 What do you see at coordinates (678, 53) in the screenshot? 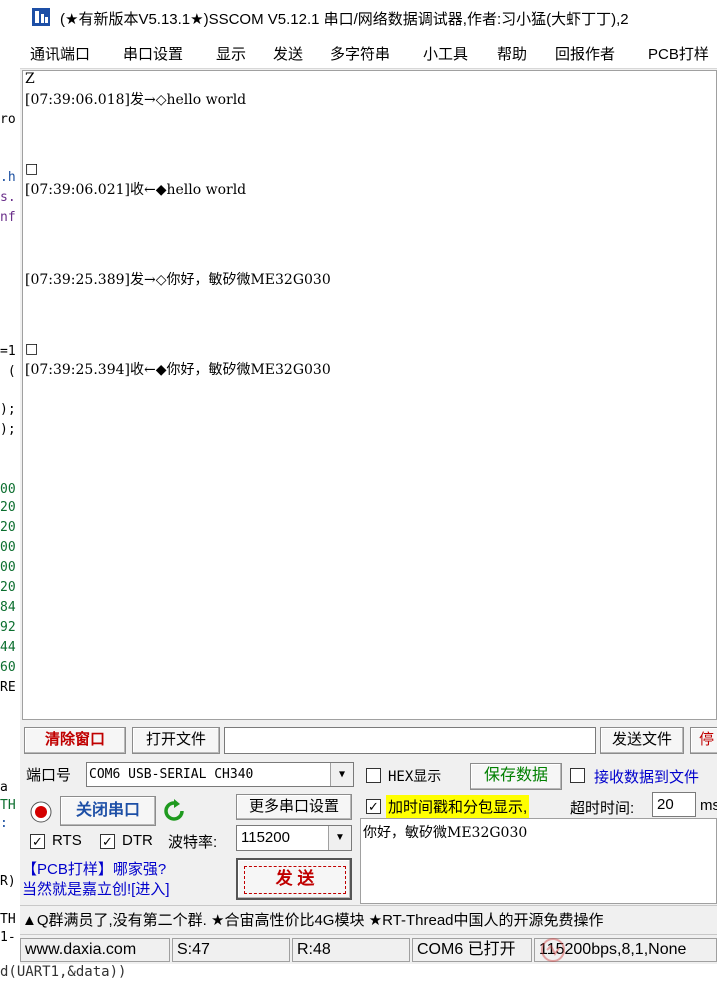
I see `menu-pcb: PCB打样` at bounding box center [678, 53].